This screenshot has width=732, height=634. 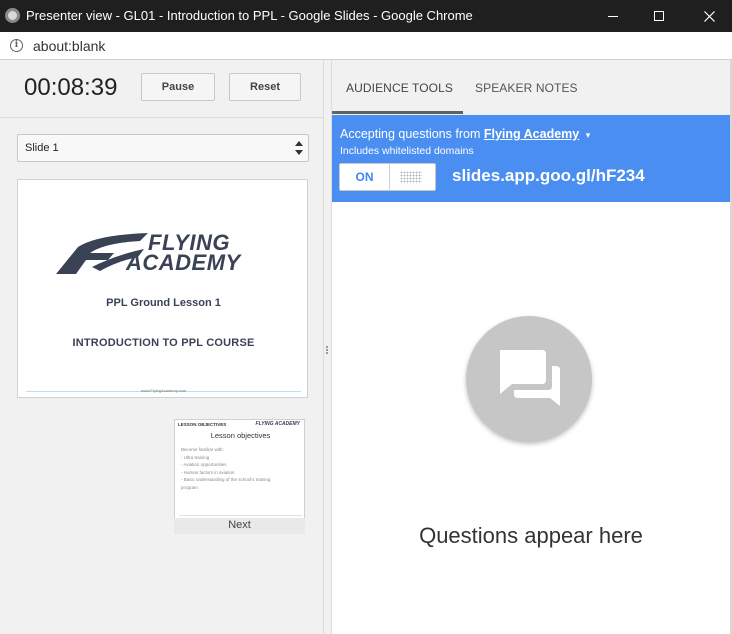 What do you see at coordinates (163, 148) in the screenshot?
I see `slide-select: Slide 1` at bounding box center [163, 148].